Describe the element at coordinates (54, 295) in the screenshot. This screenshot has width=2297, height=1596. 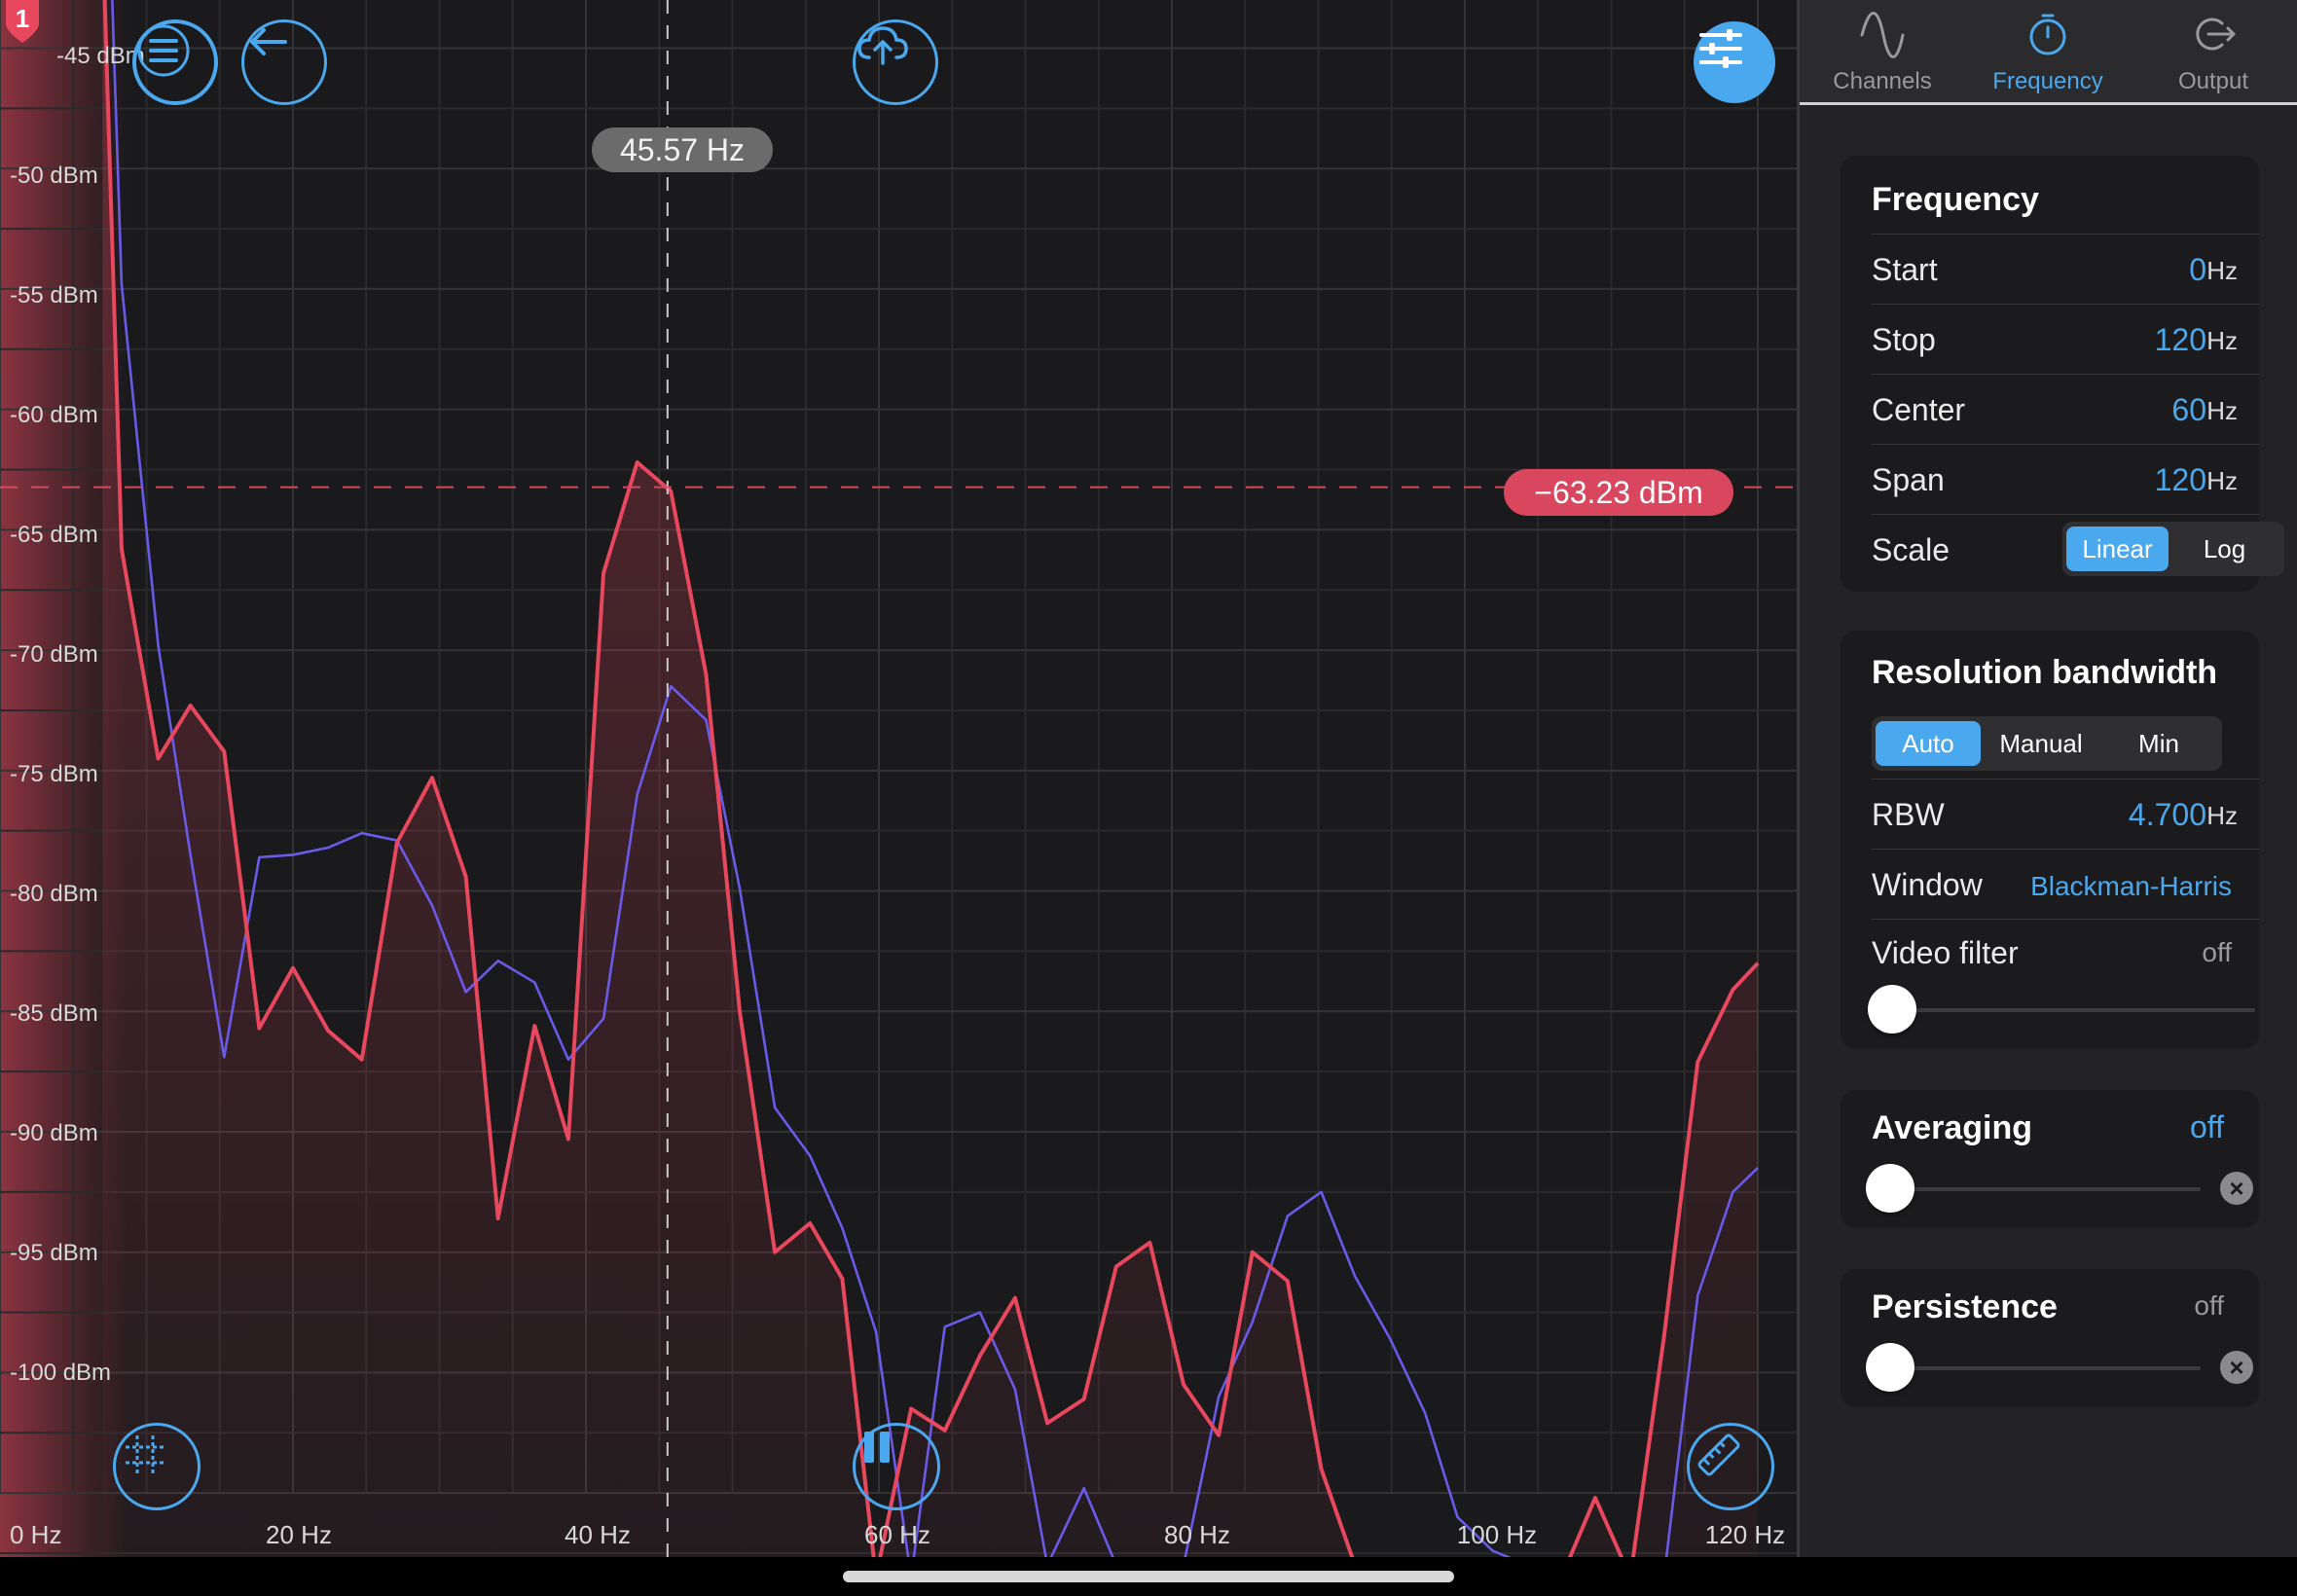
I see `y-tick-label: -55 dBm` at that location.